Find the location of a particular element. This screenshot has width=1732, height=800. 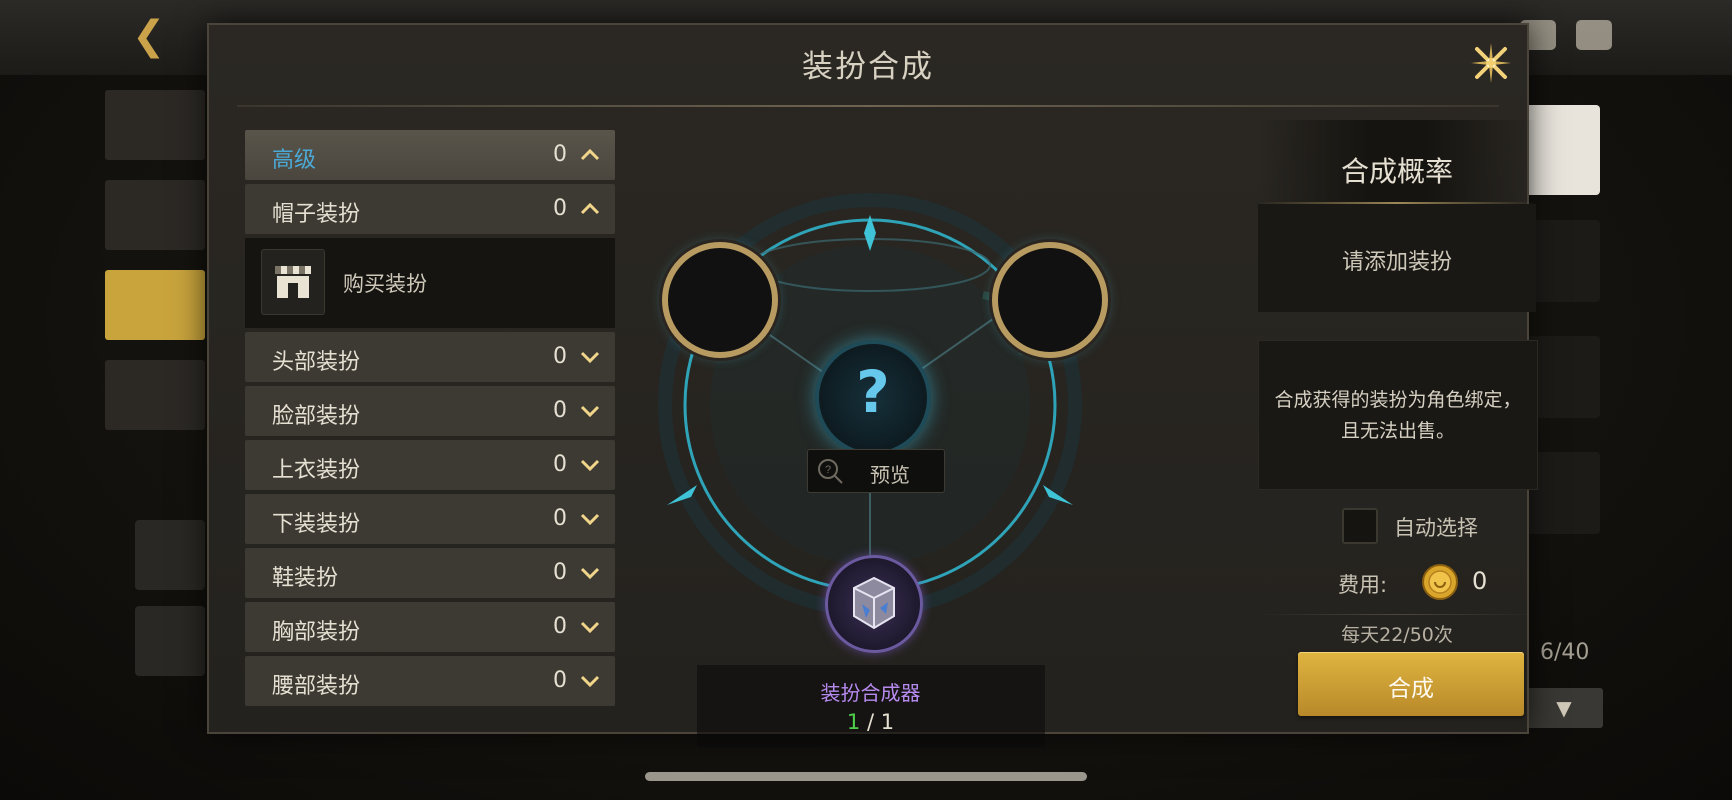

category-label: 头部装扮 is located at coordinates (316, 362).